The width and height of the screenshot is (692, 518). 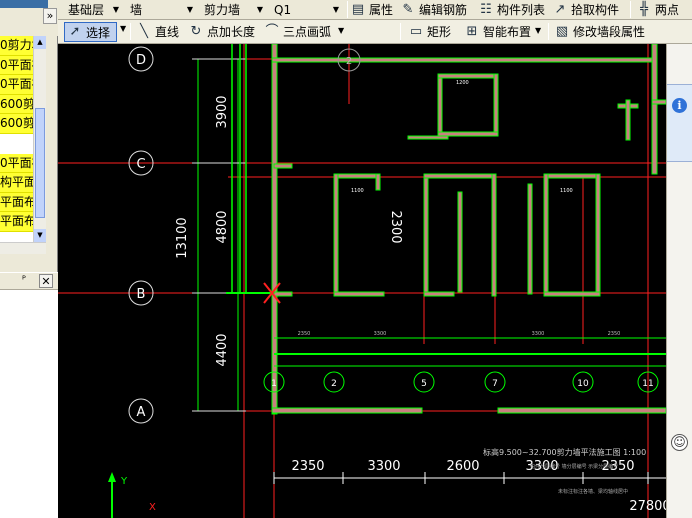 What do you see at coordinates (644, 9) in the screenshot?
I see `two-point-icon: ╬` at bounding box center [644, 9].